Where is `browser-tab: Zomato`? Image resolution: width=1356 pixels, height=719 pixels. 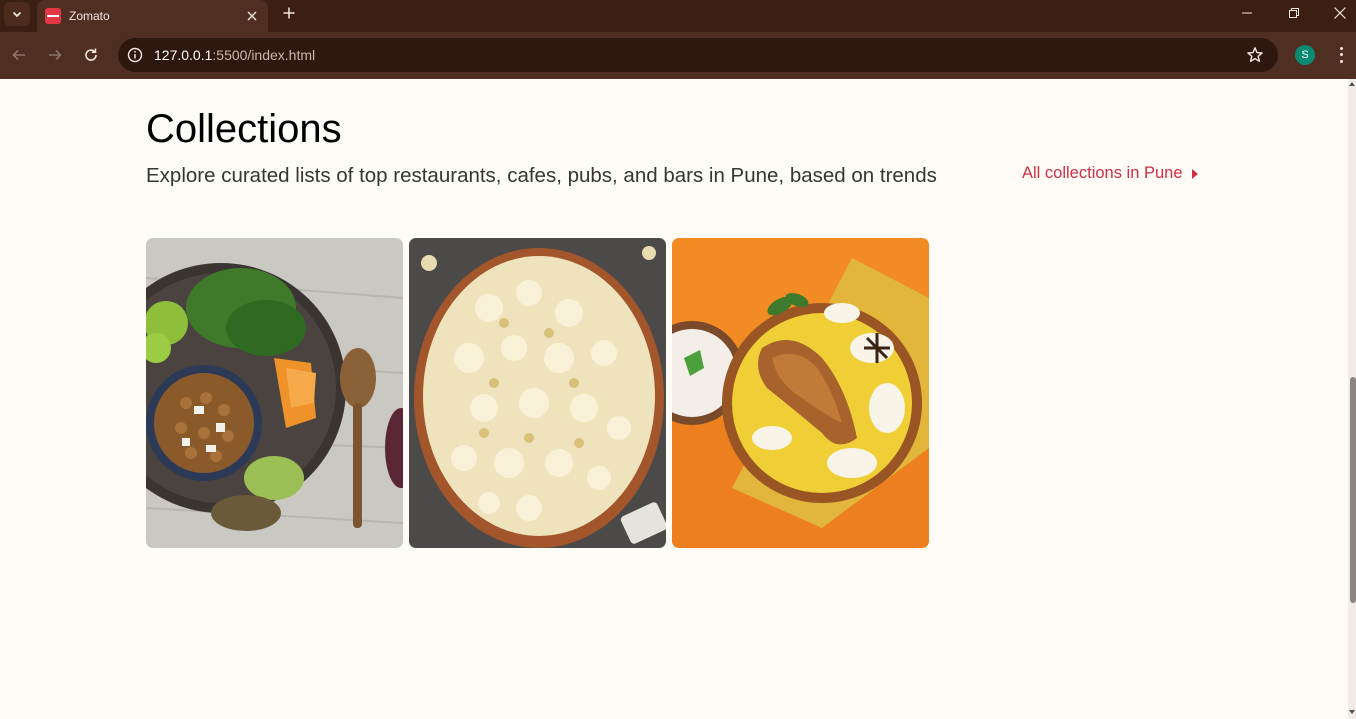
browser-tab: Zomato is located at coordinates (152, 16).